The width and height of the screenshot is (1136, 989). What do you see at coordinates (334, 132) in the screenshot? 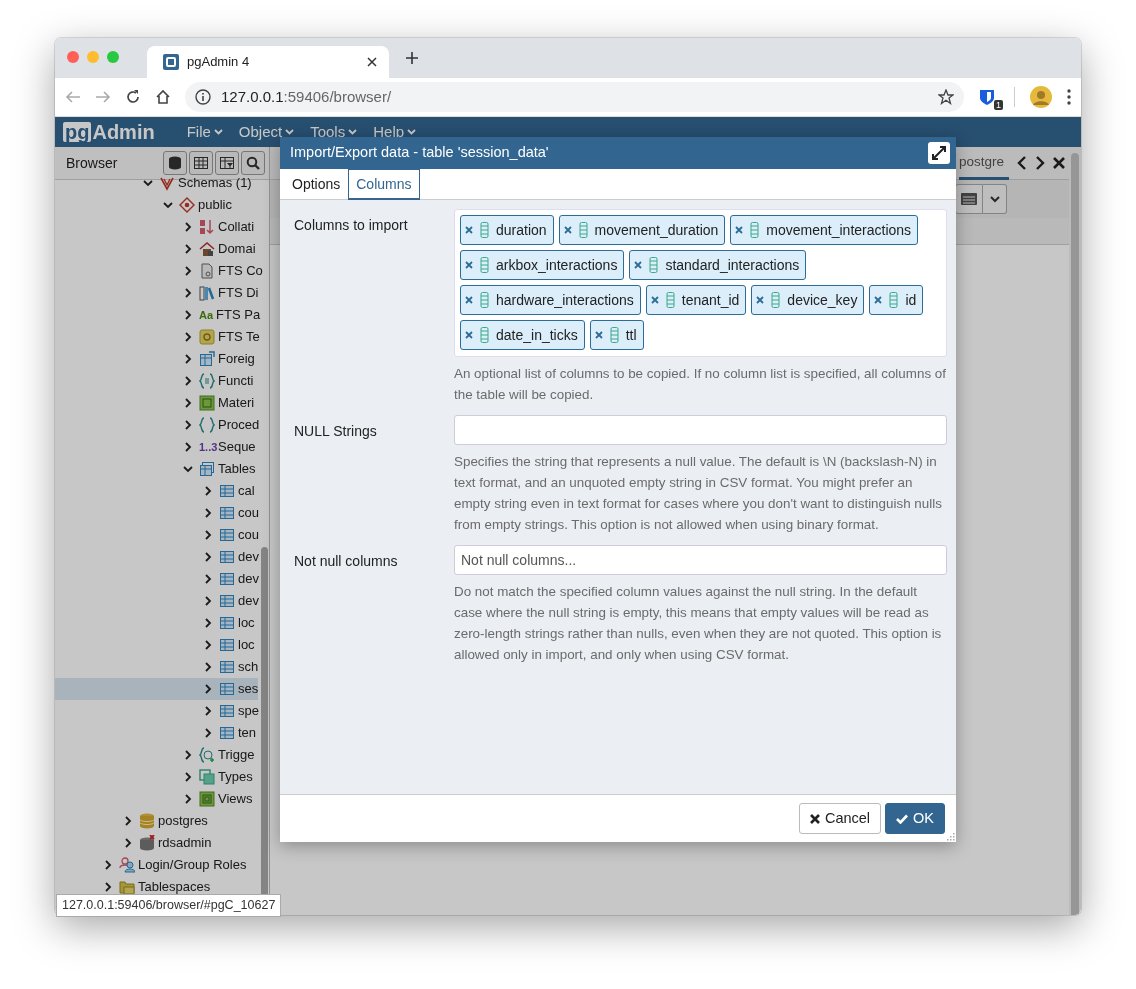
I see `menu-item: Tools` at bounding box center [334, 132].